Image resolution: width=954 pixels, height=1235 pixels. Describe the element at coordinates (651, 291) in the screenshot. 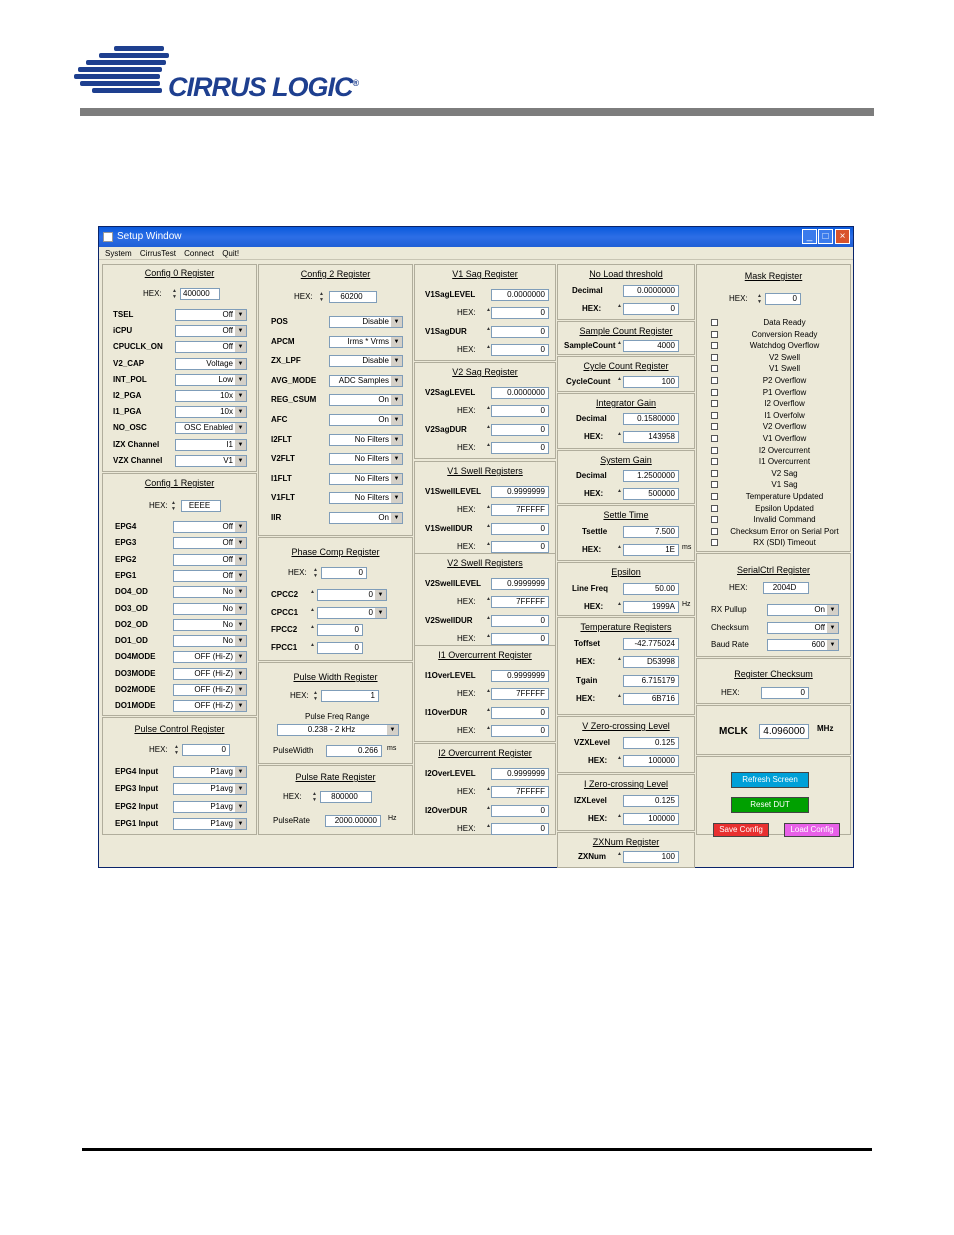

I see `noload-dec-input: 0.0000000` at that location.